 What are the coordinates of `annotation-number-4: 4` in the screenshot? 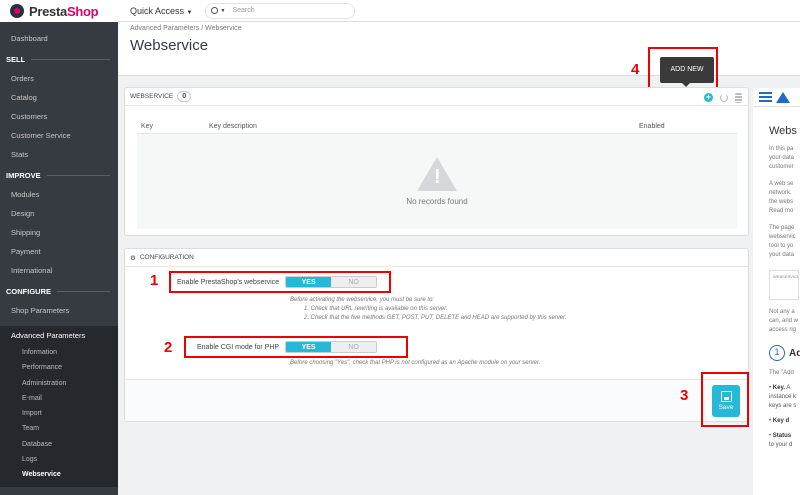 It's located at (635, 69).